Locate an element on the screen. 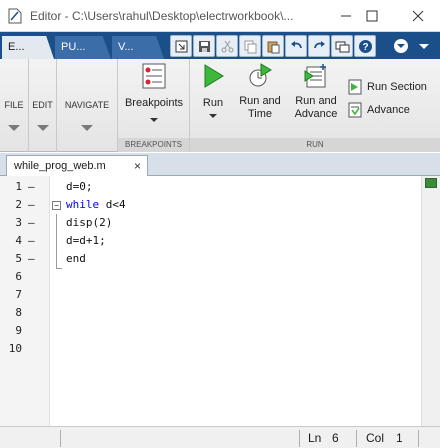 The image size is (440, 448). dock-button is located at coordinates (181, 46).